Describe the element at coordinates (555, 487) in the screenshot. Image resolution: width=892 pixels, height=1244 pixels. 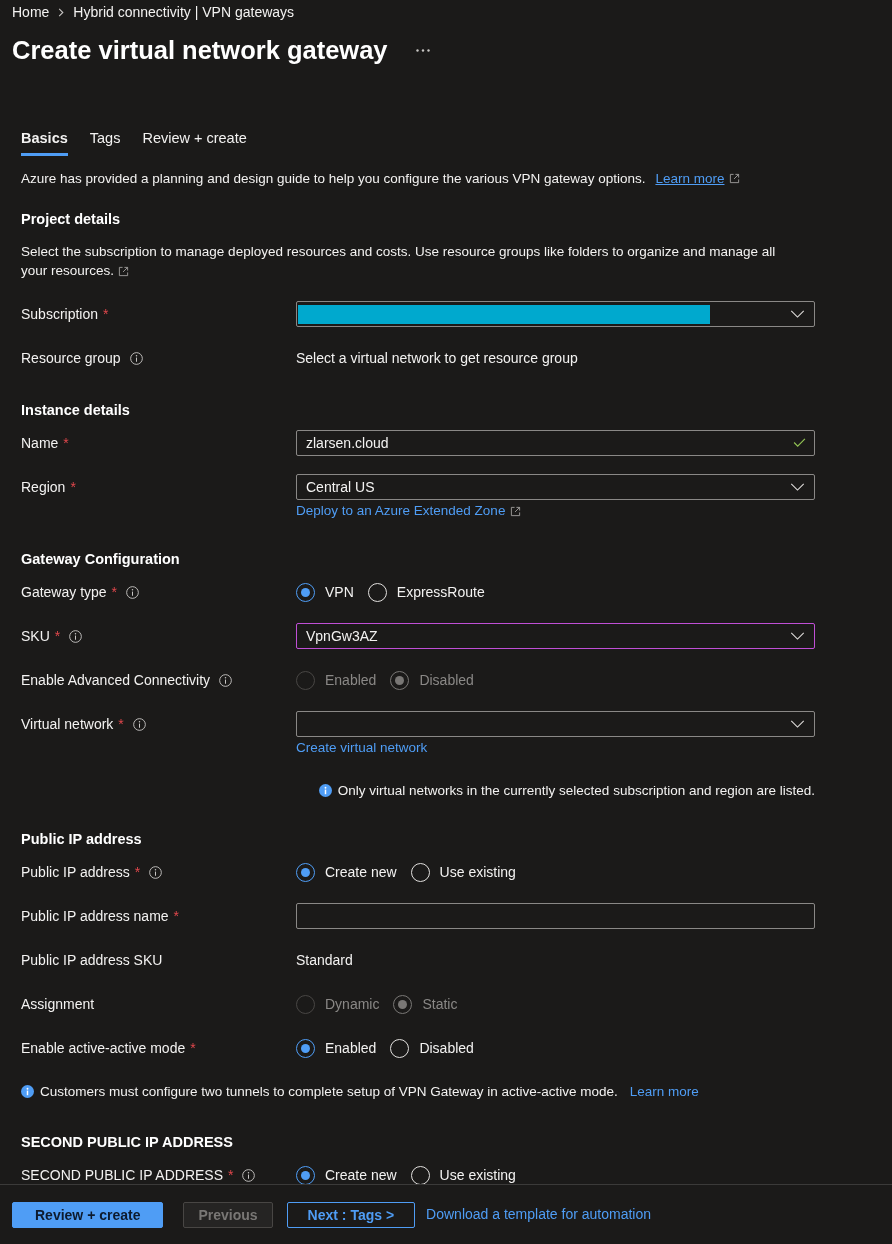
I see `dropdown: Central US` at that location.